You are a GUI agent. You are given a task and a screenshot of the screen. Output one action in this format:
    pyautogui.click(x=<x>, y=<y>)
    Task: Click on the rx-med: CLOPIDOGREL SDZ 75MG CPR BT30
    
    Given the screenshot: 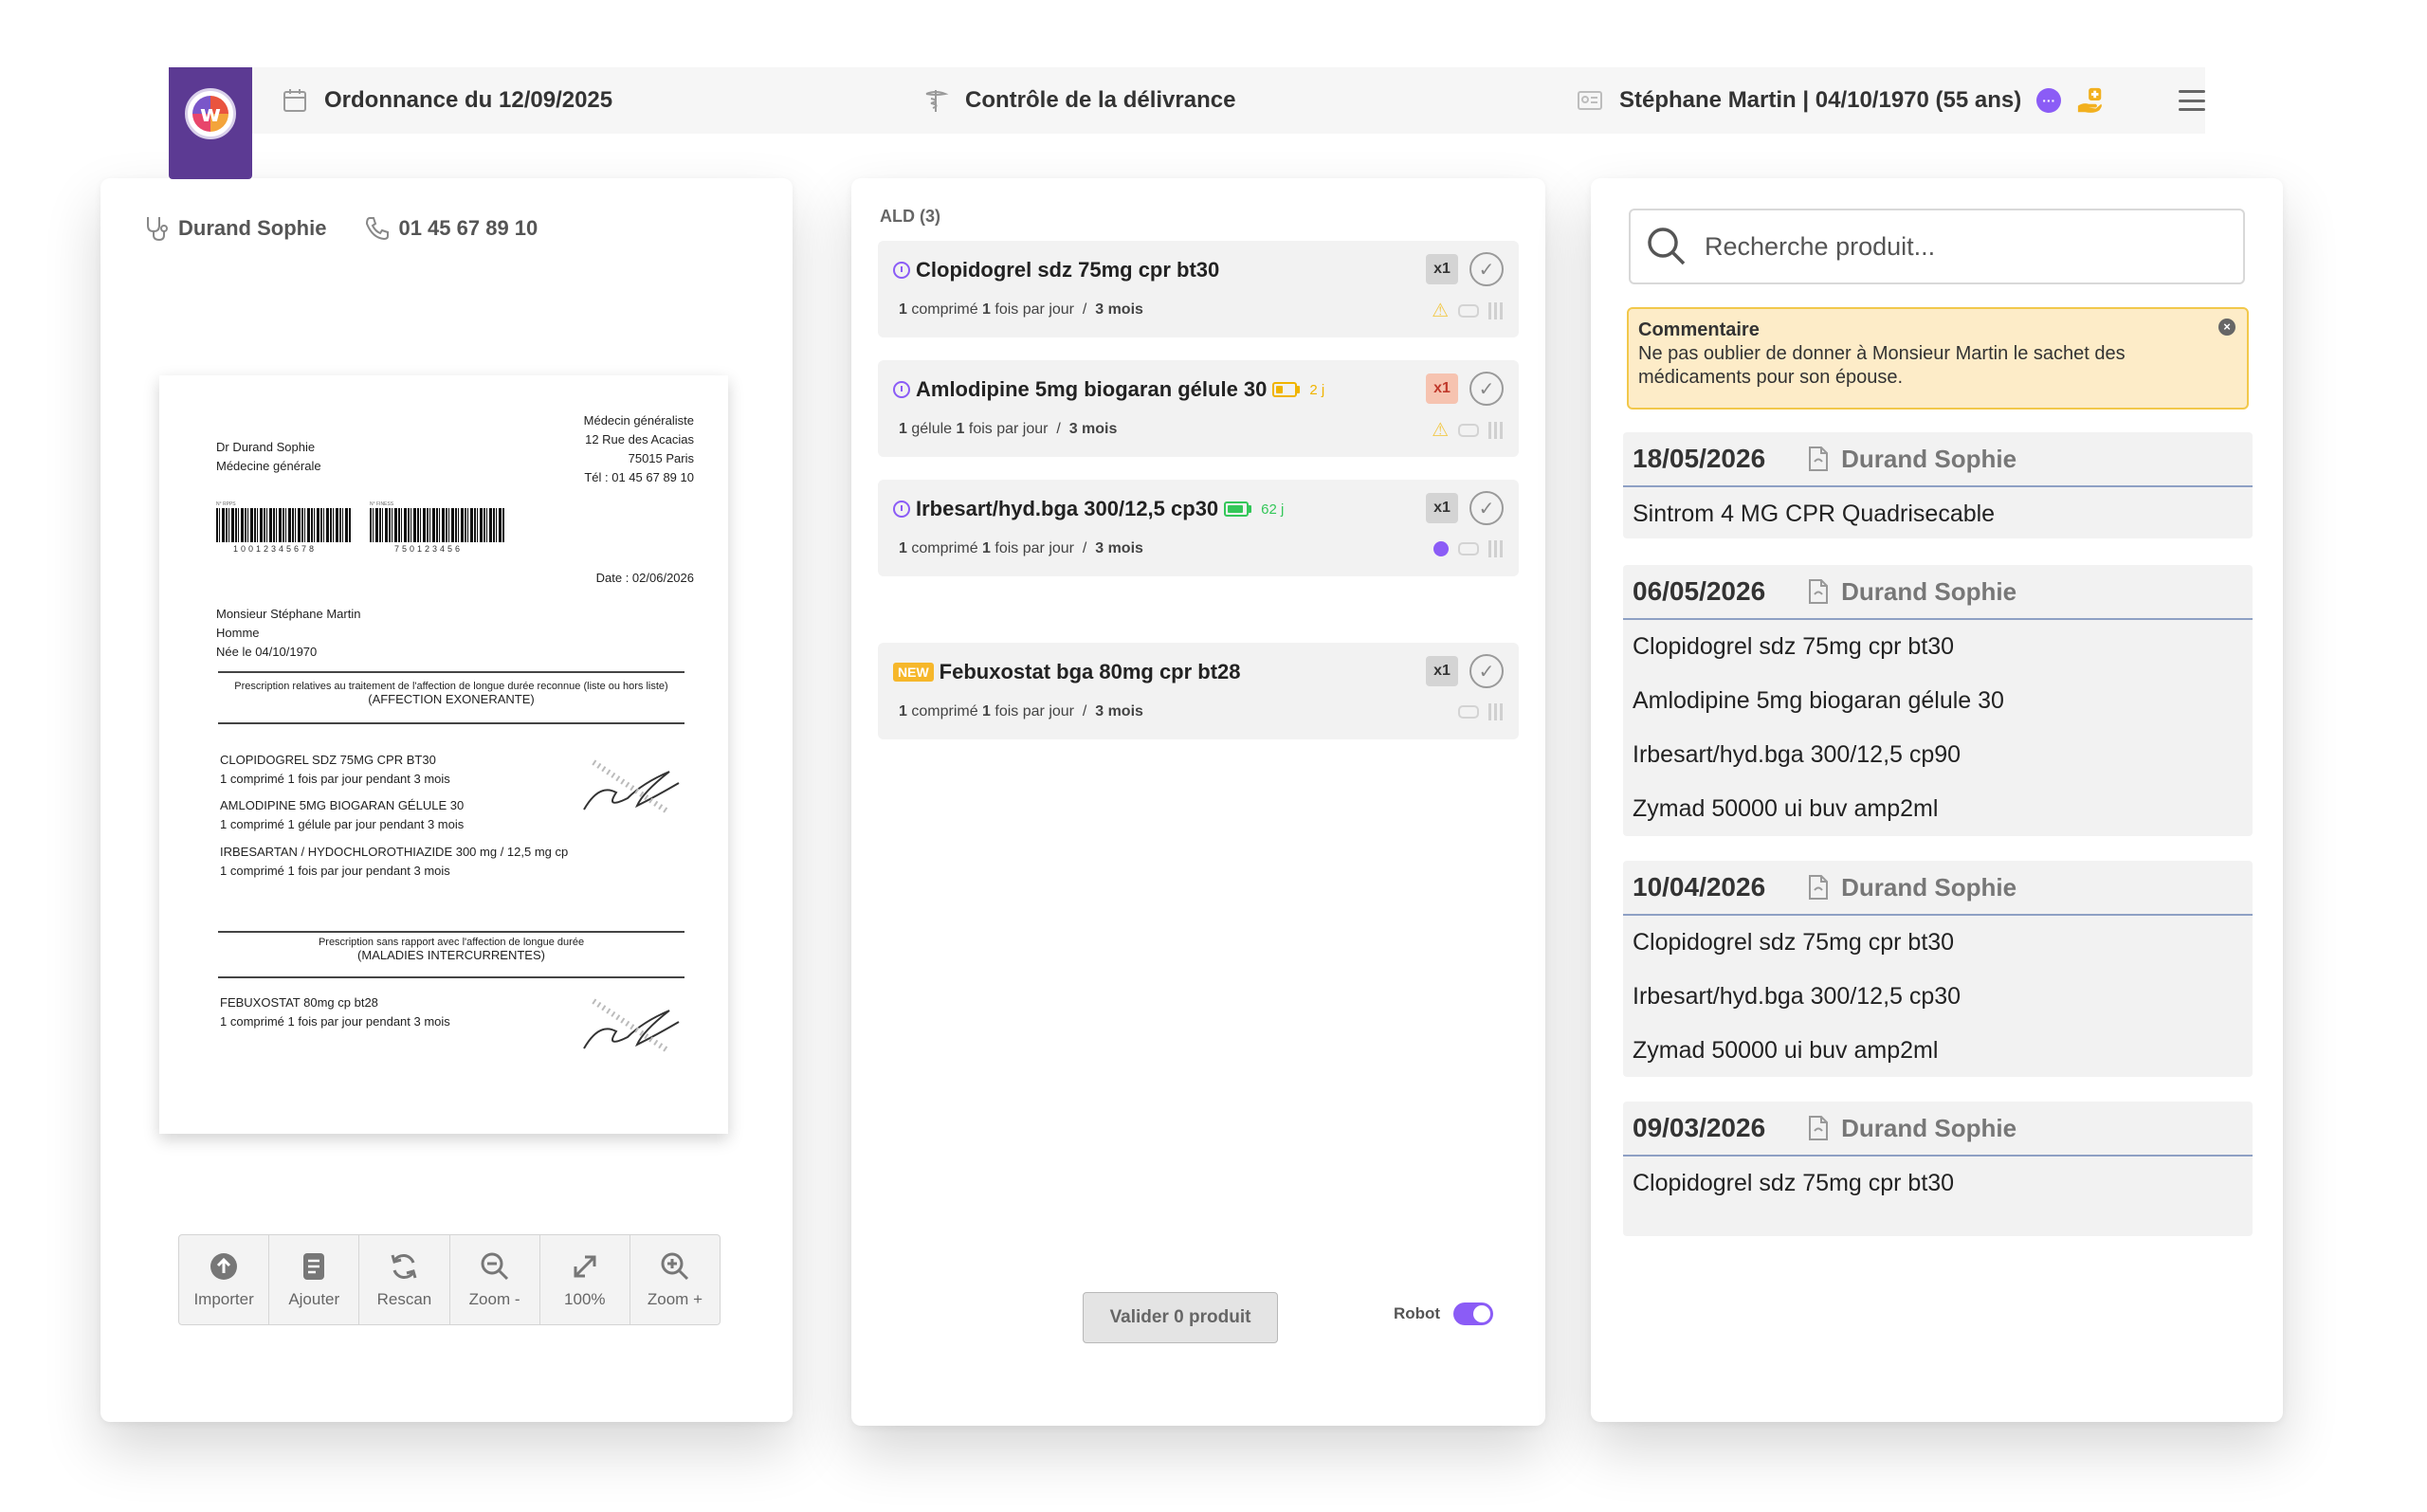 What is the action you would take?
    pyautogui.click(x=328, y=760)
    